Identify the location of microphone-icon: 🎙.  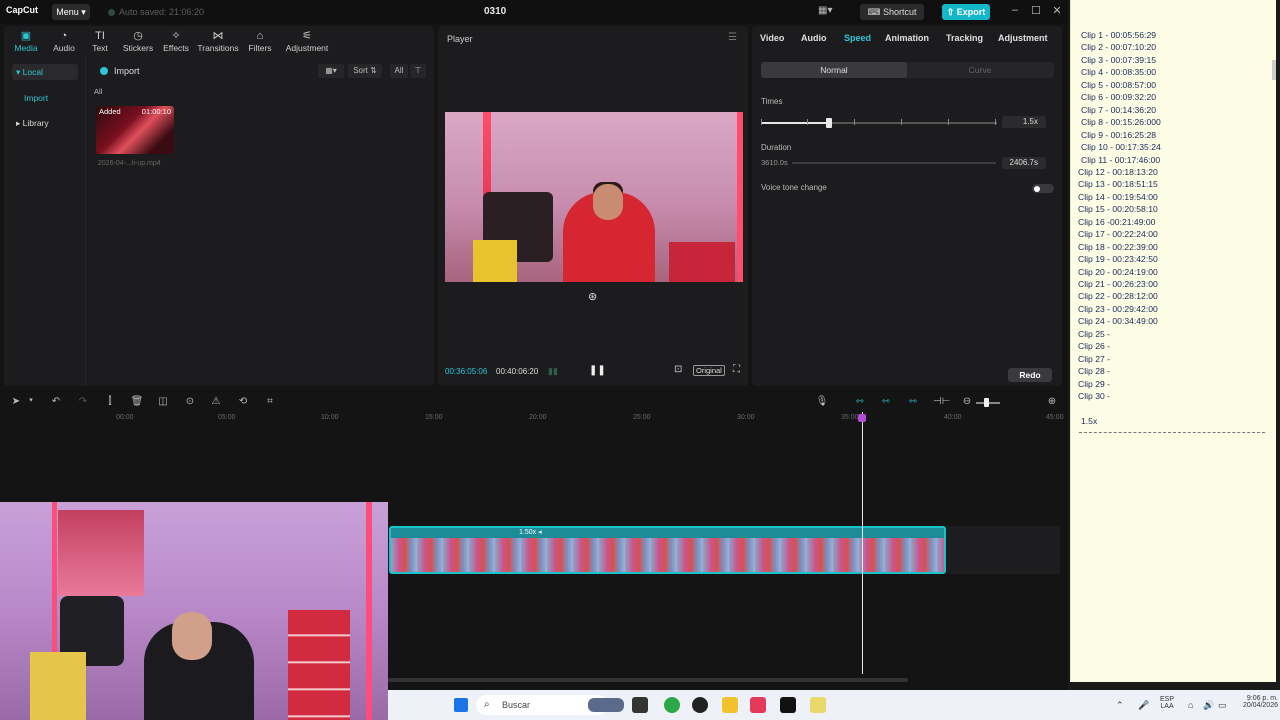
(822, 401).